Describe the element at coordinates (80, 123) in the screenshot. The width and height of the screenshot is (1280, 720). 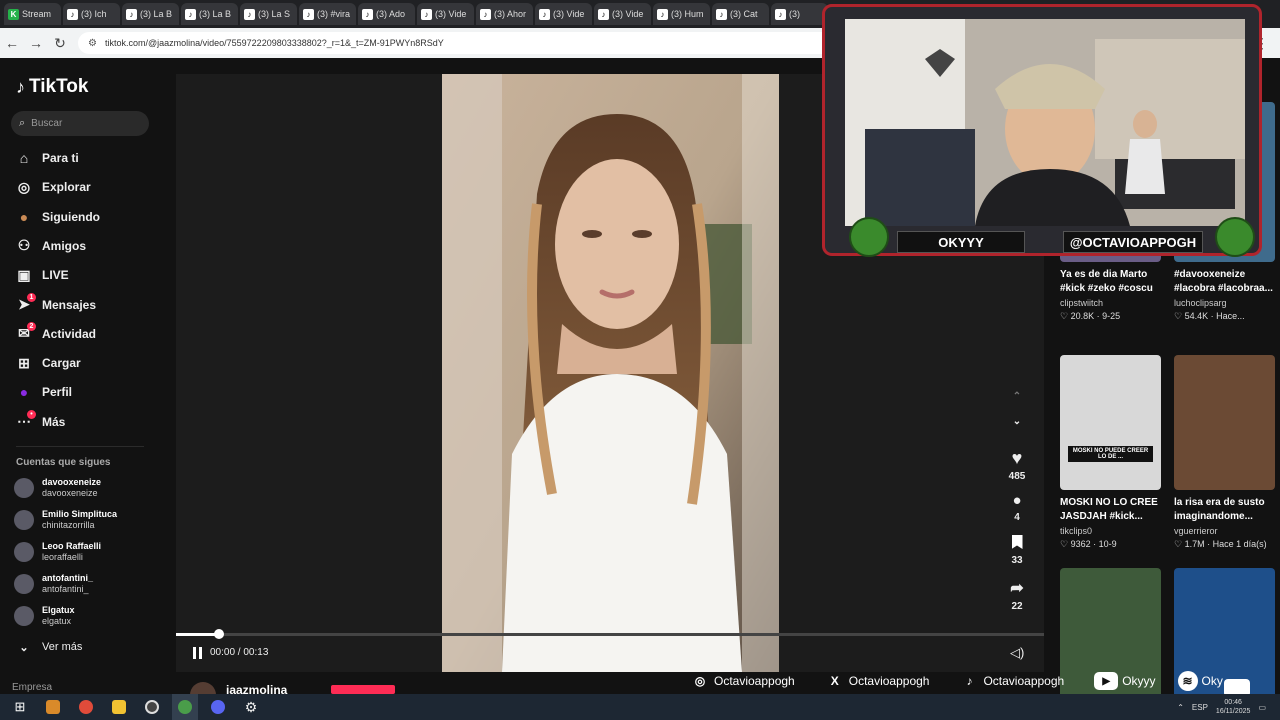
I see `search-input: ⌕ Buscar` at that location.